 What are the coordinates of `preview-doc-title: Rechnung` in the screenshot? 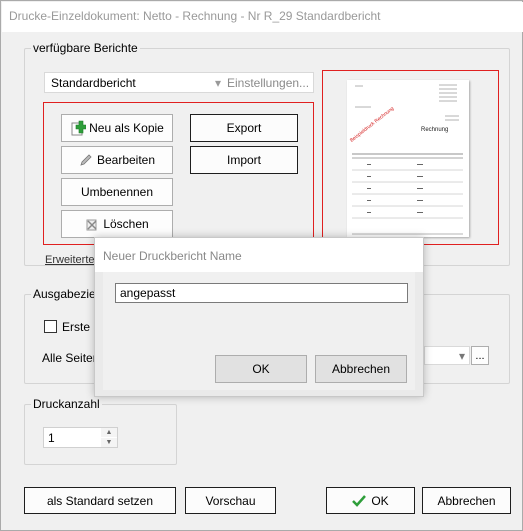 It's located at (435, 130).